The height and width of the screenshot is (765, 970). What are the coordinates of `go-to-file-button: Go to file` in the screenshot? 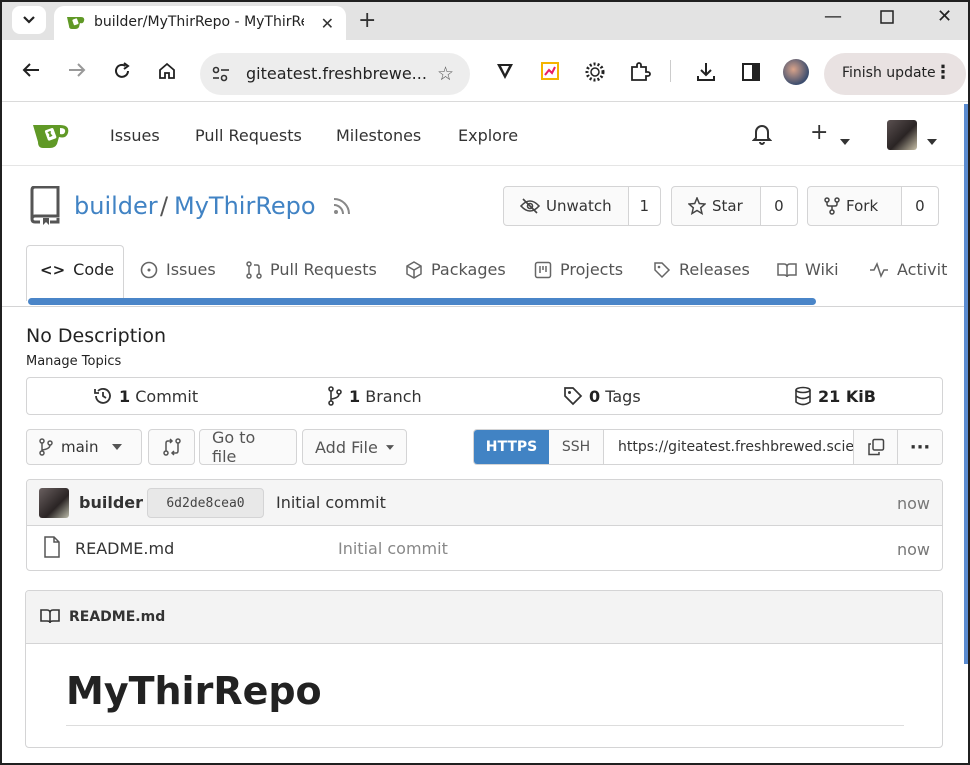 It's located at (248, 447).